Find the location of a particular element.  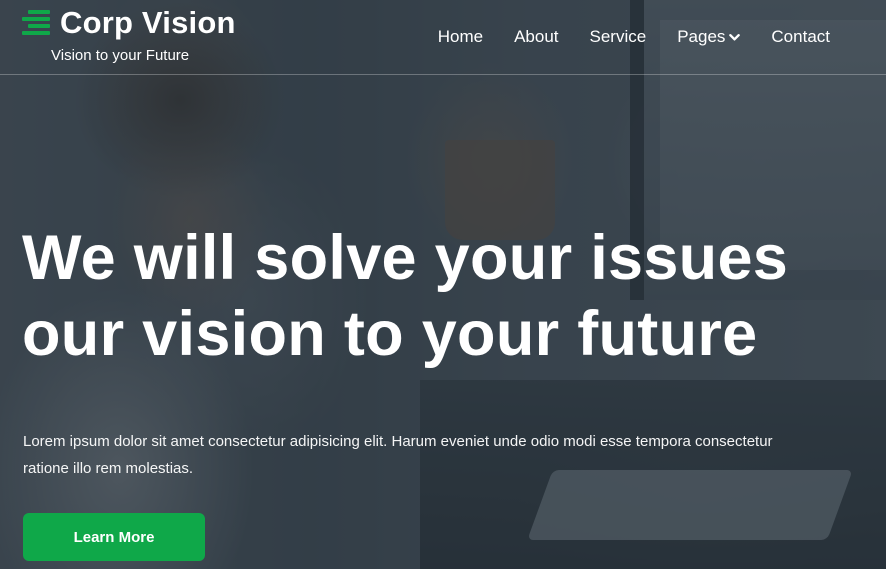

main-nav: Home About Service Pages Contact is located at coordinates (618, 37).